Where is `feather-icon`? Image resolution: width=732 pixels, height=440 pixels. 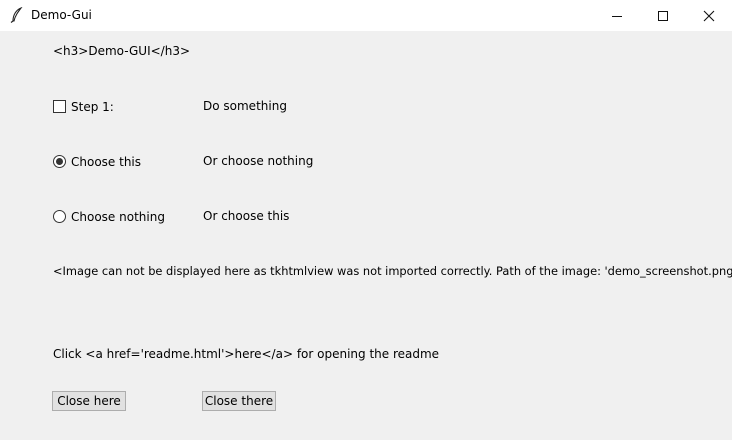
feather-icon is located at coordinates (17, 14).